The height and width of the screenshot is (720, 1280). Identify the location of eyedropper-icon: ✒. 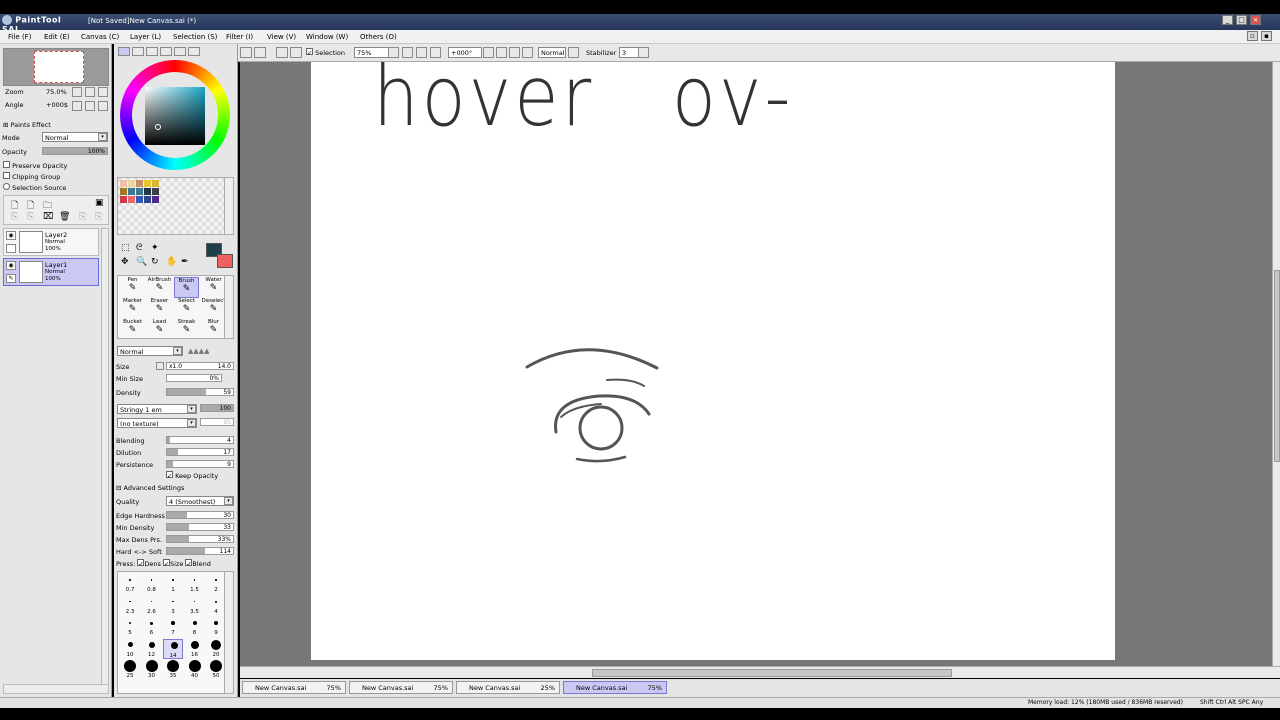
(185, 262).